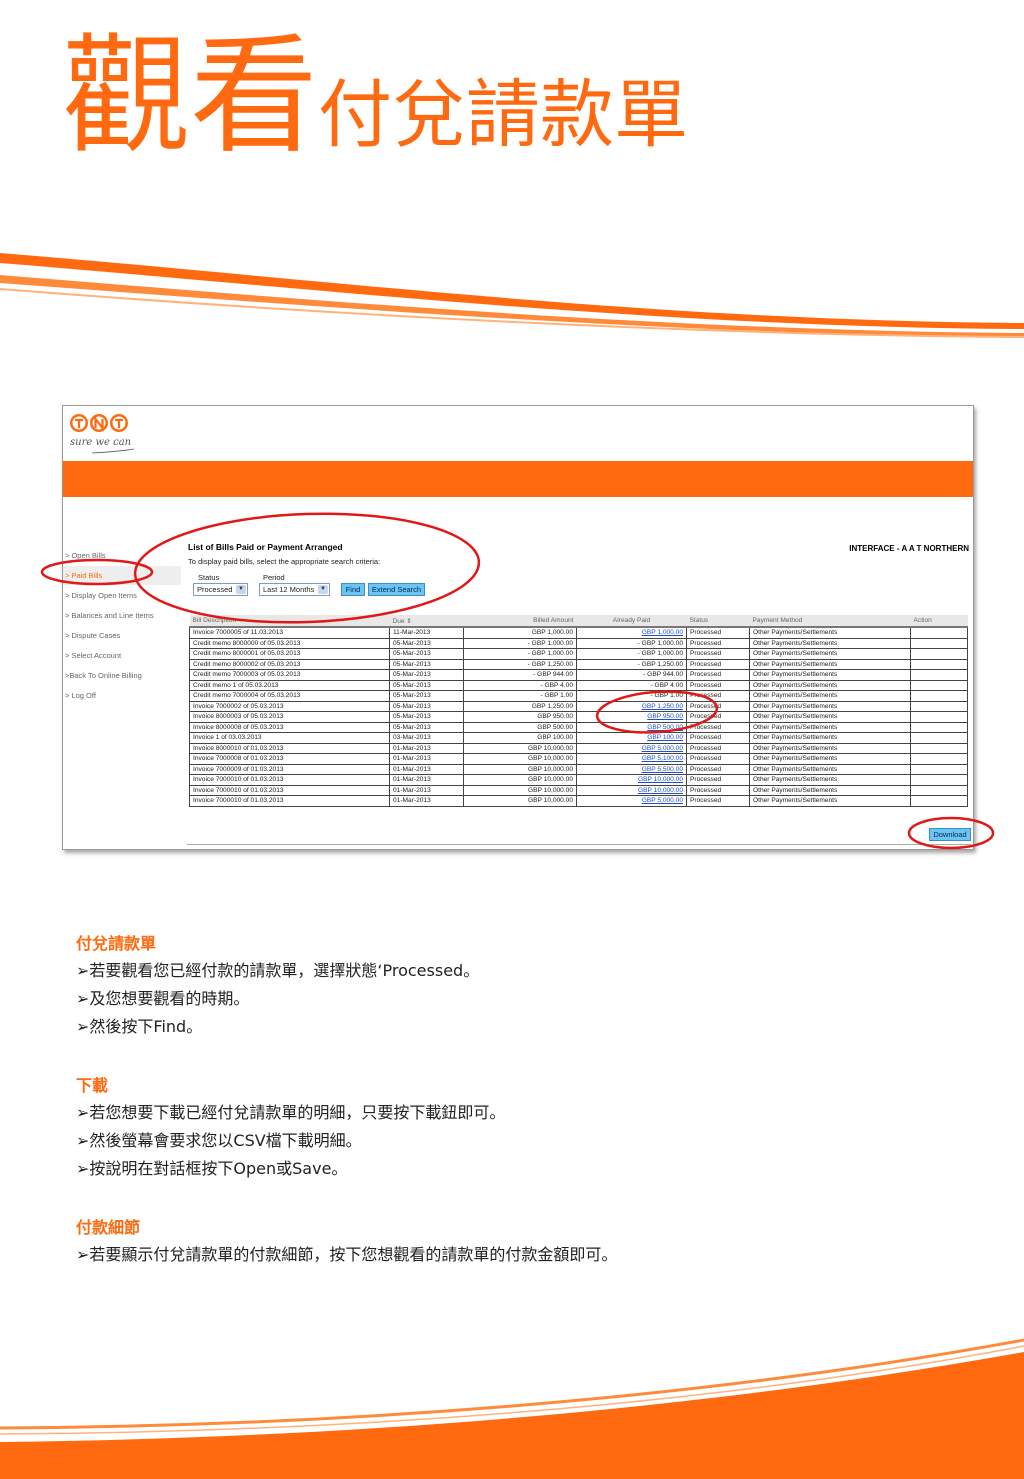 This screenshot has height=1479, width=1024. What do you see at coordinates (289, 632) in the screenshot?
I see `cell-bill-description: Invoice 7000005 of 11.03.2013` at bounding box center [289, 632].